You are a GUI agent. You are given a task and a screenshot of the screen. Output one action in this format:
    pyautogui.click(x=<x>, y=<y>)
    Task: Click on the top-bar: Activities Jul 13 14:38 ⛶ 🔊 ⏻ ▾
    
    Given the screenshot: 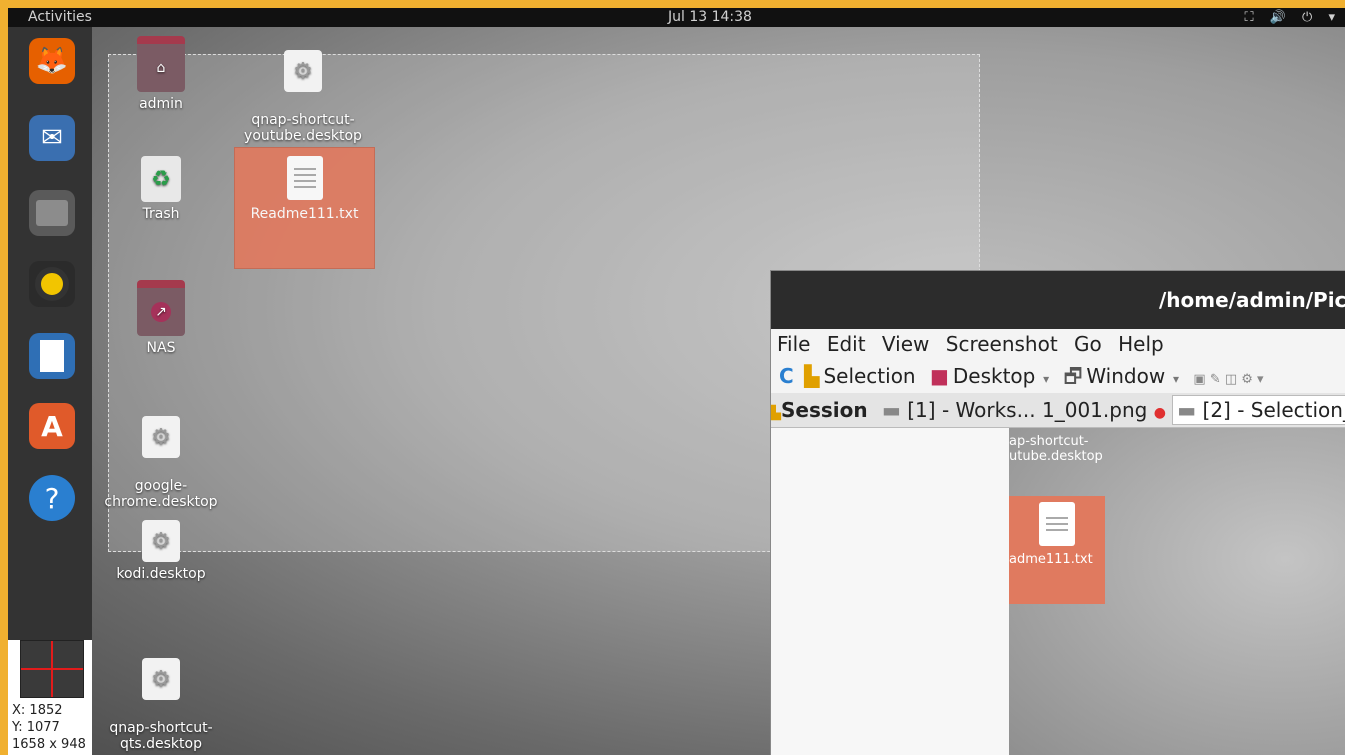 What is the action you would take?
    pyautogui.click(x=676, y=17)
    